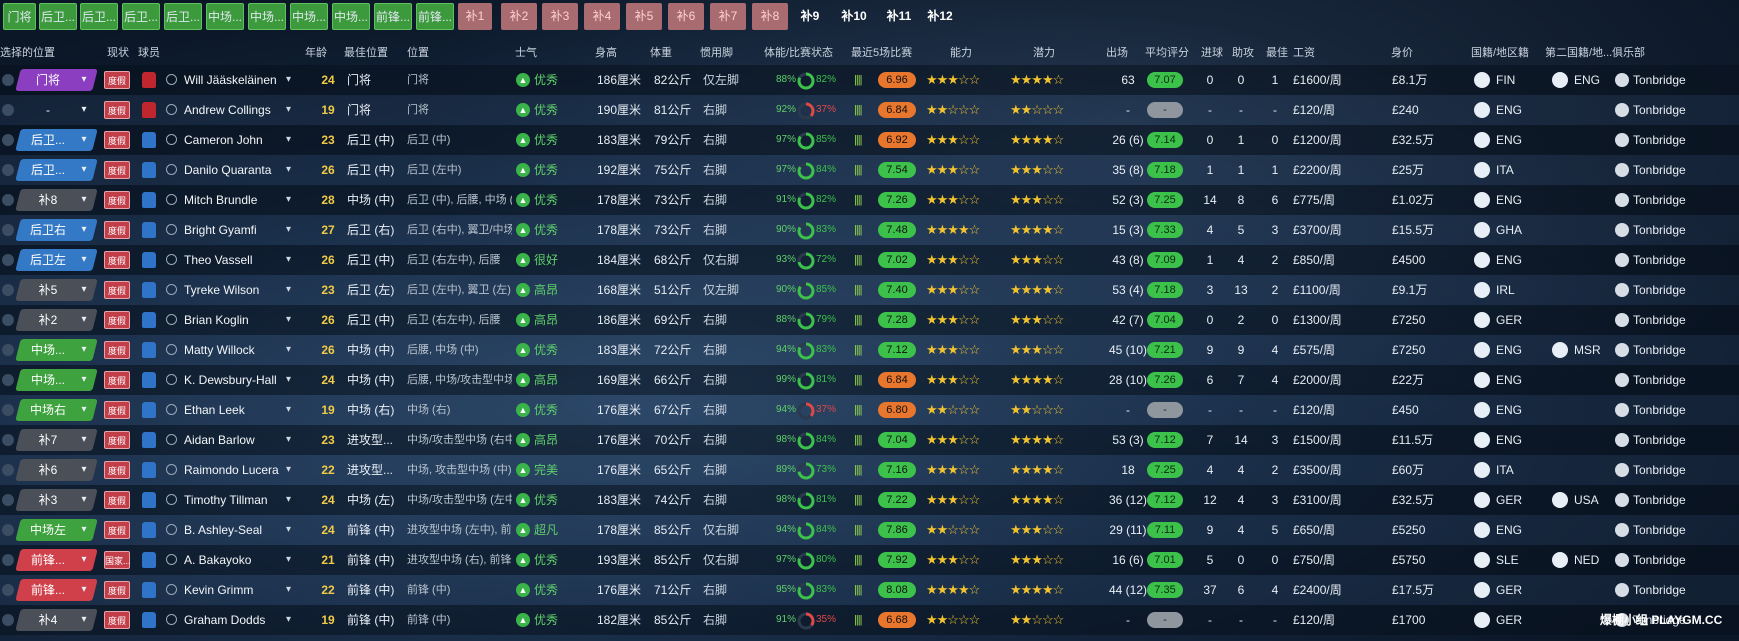 This screenshot has height=641, width=1739. What do you see at coordinates (1304, 52) in the screenshot?
I see `header-wage: 工资` at bounding box center [1304, 52].